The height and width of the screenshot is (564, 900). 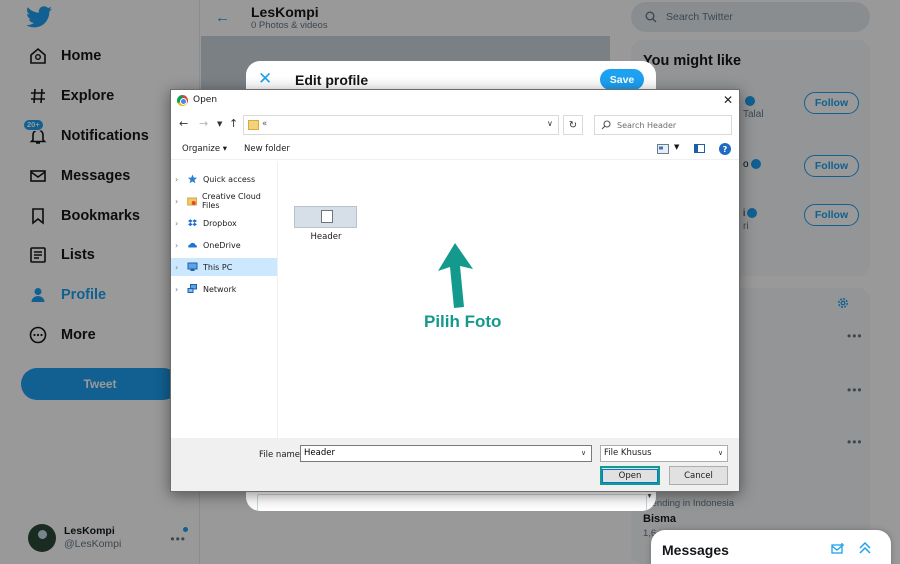 I want to click on new-message-icon, so click(x=838, y=548).